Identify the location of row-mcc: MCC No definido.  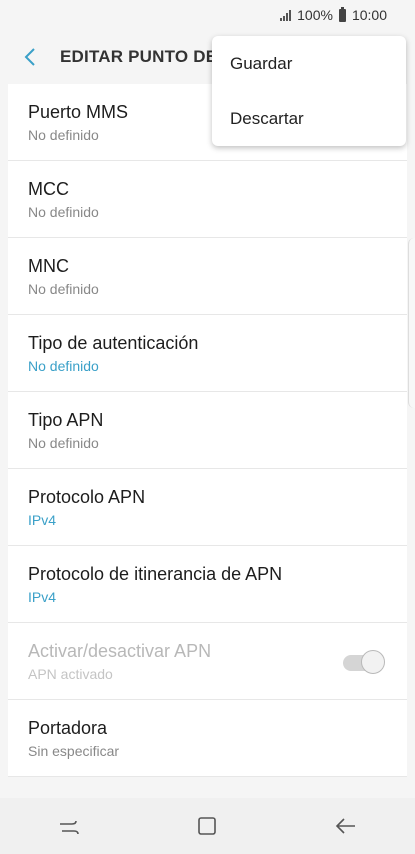
(207, 199).